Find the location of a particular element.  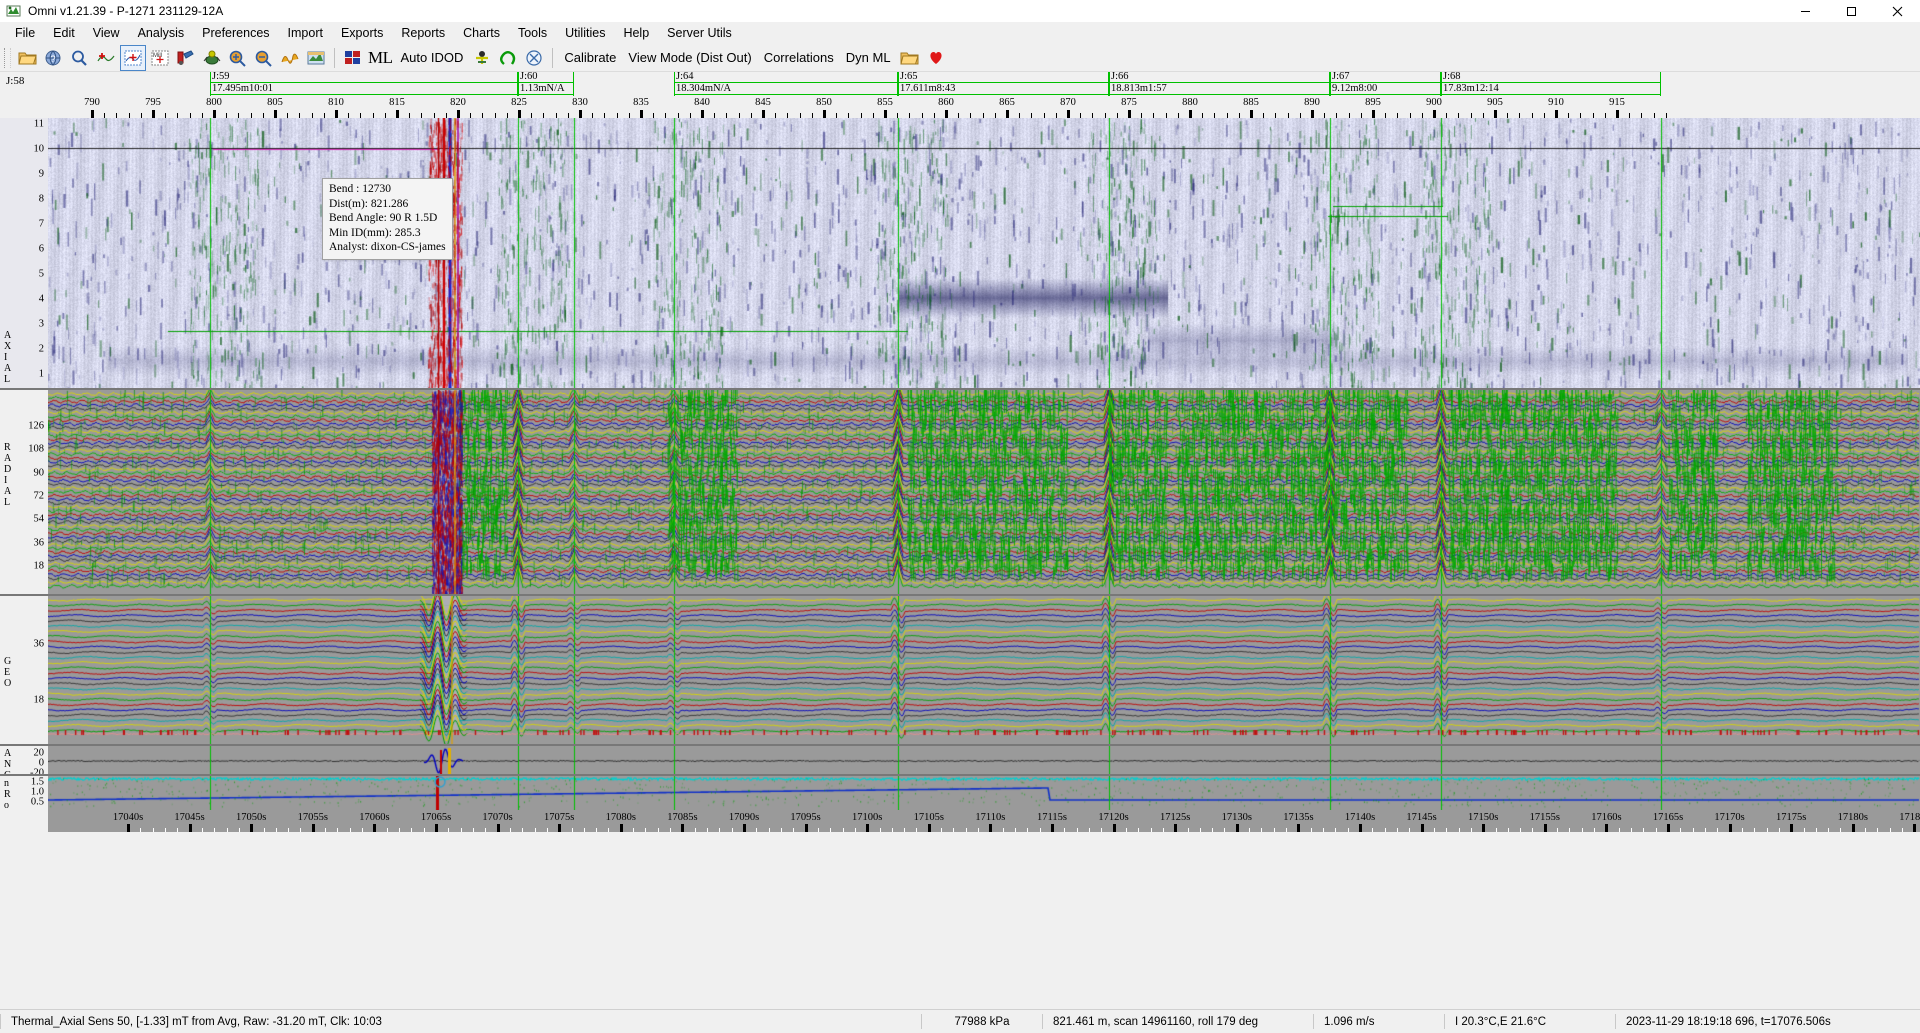

joint-marker: J:60 1.13mN/A is located at coordinates (546, 84).